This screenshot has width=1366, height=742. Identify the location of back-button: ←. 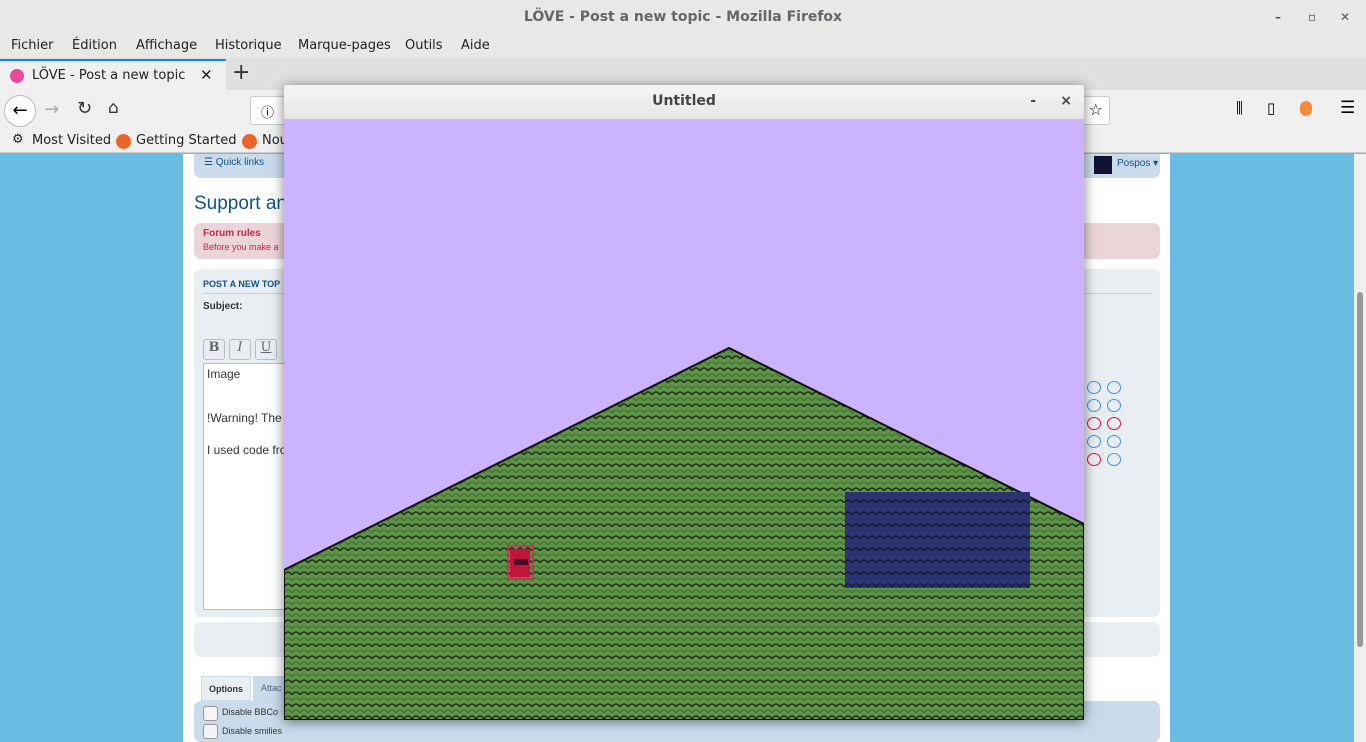
(20, 111).